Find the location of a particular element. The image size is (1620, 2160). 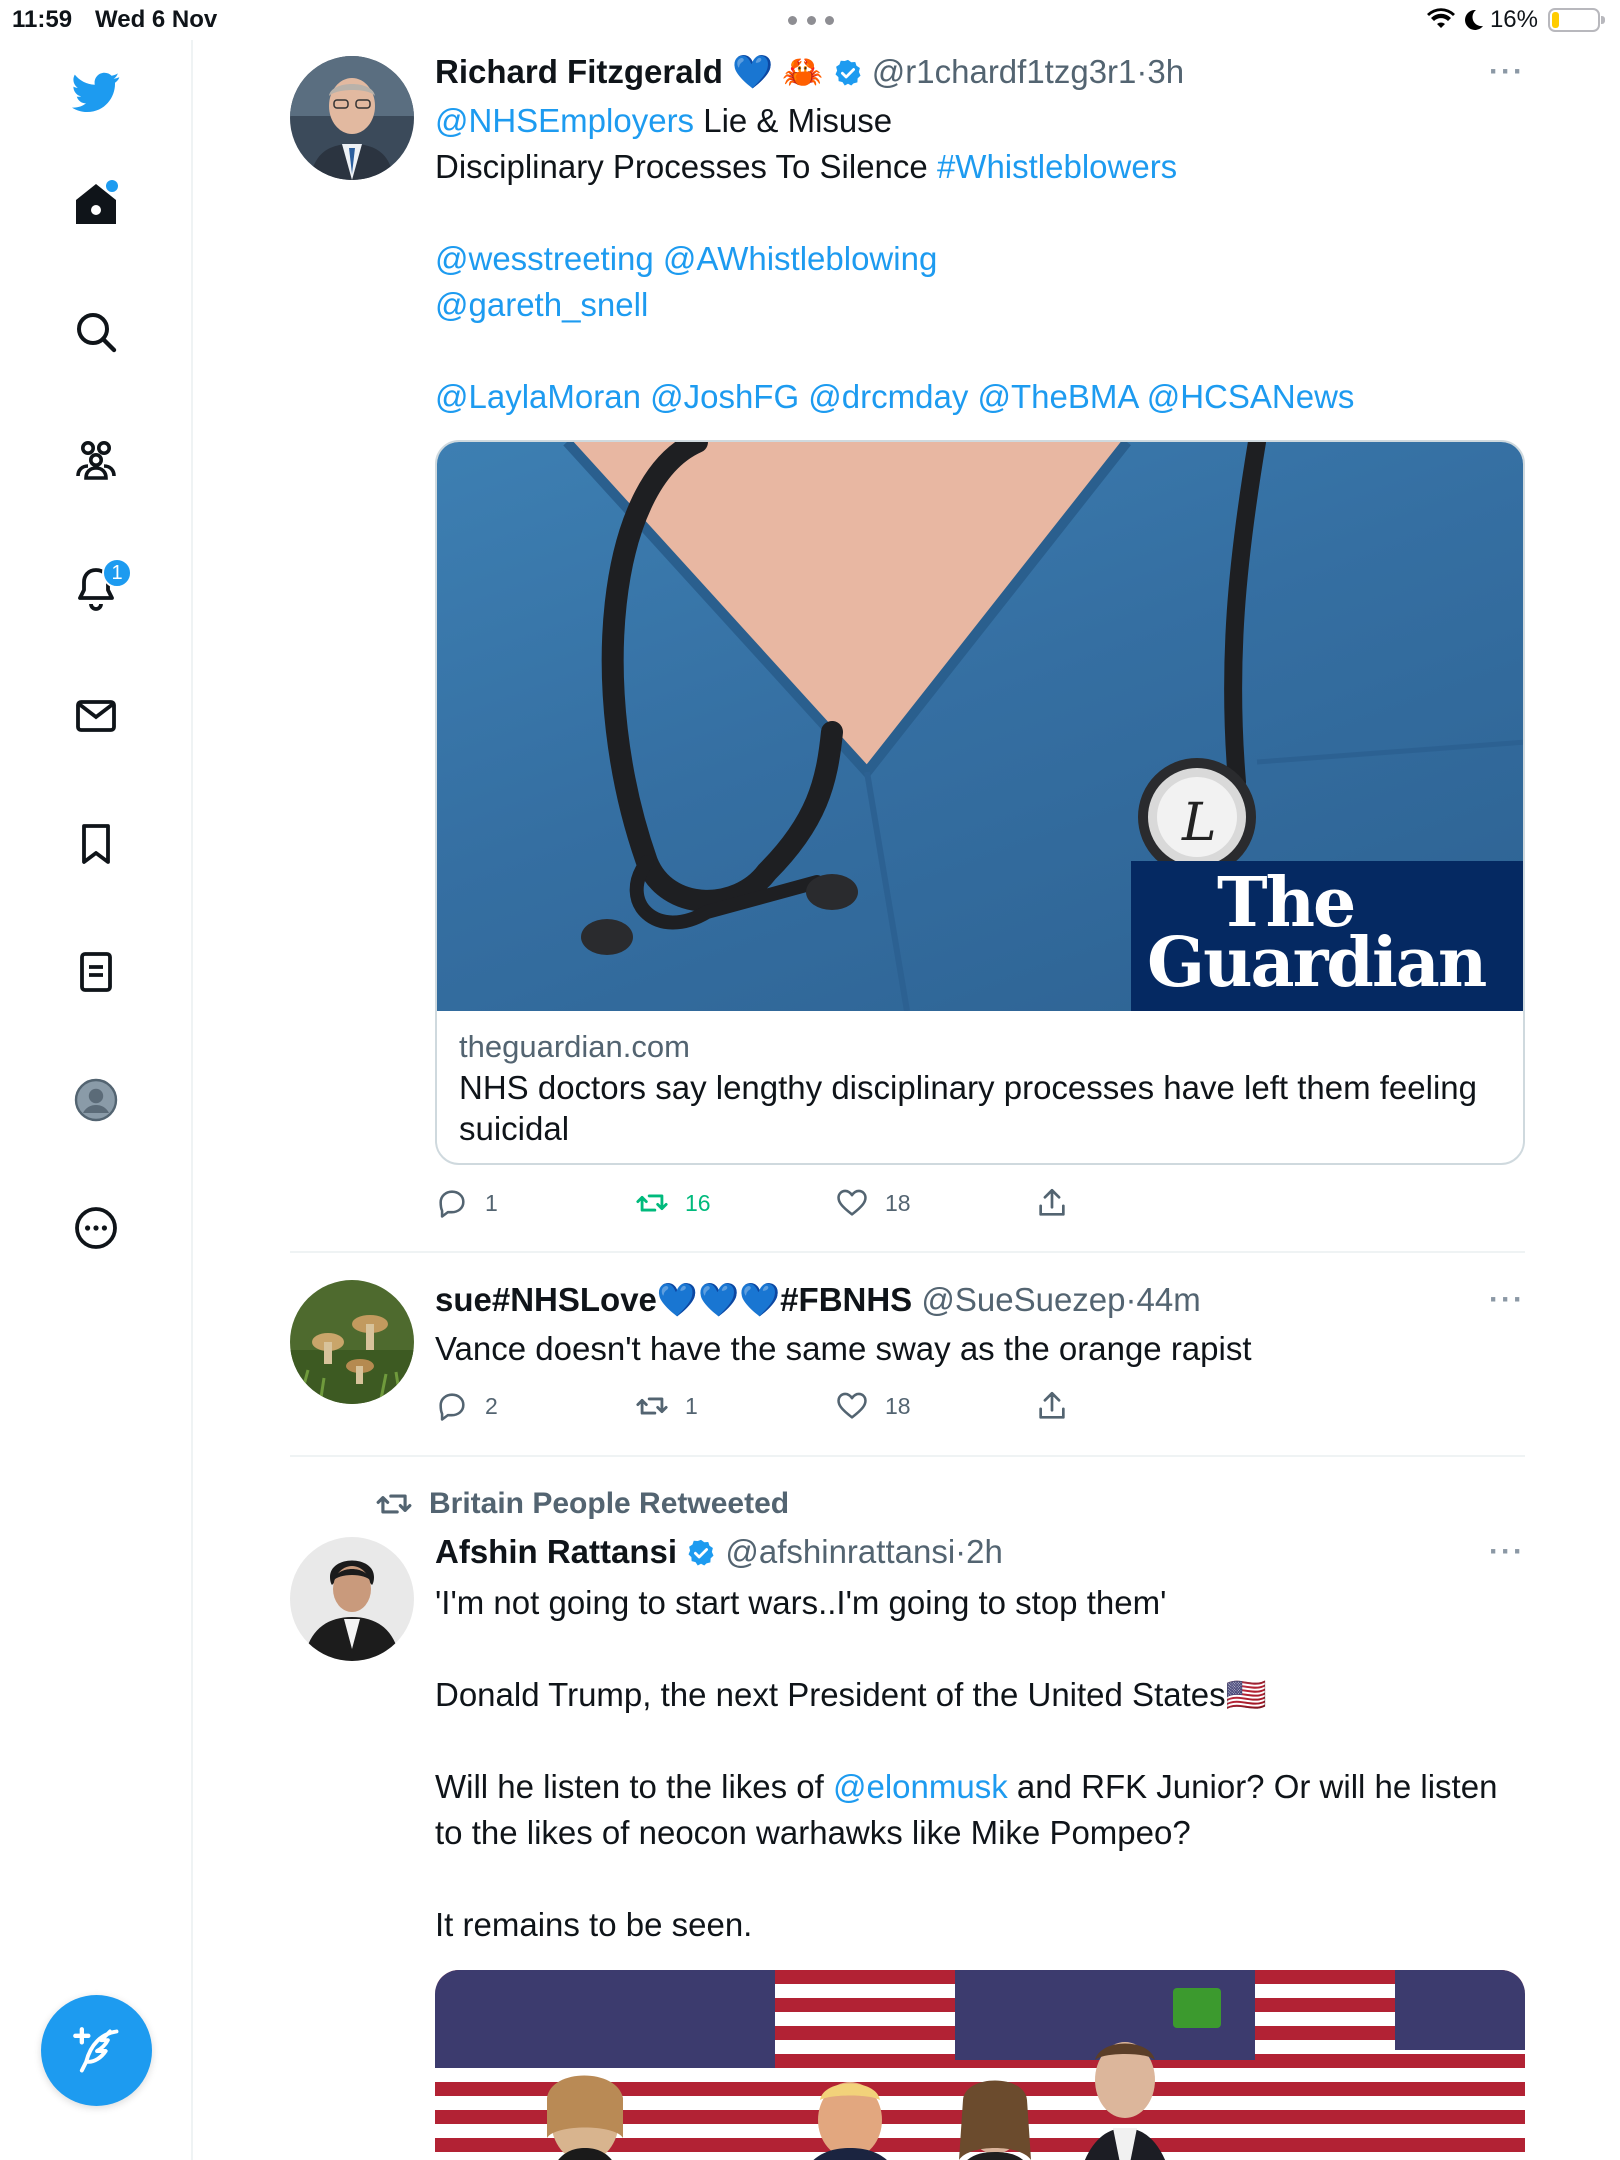

communities-icon is located at coordinates (96, 460).